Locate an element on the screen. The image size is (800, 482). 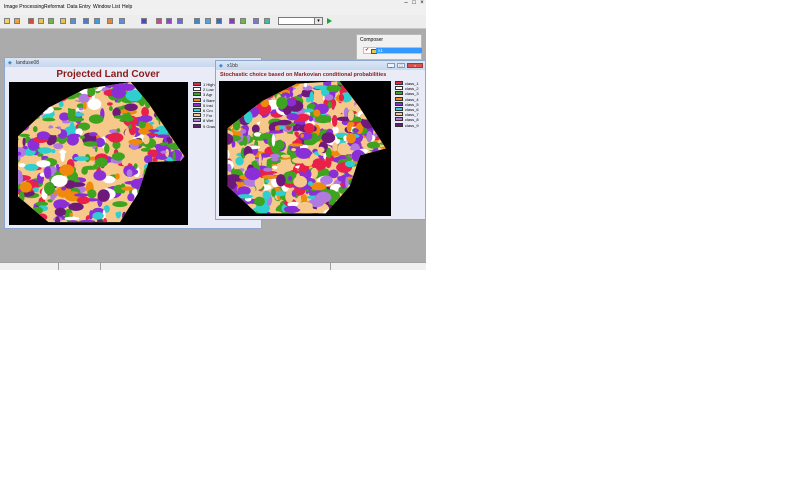
chevron-down-icon: ▾ is located at coordinates (318, 21).